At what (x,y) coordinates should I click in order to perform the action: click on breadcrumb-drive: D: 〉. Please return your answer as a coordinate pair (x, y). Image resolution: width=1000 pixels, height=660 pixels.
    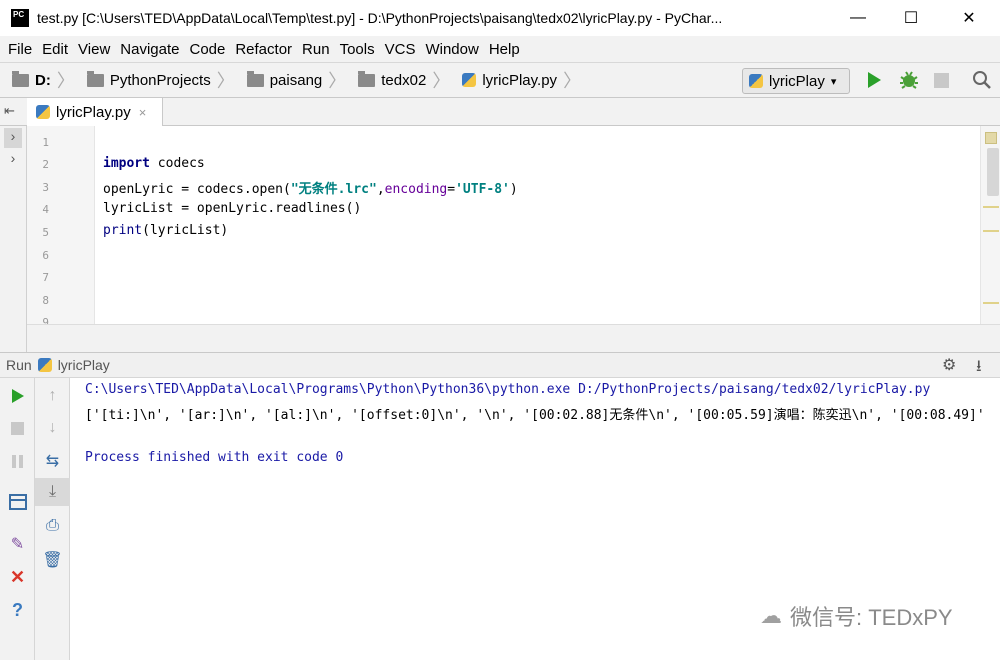
    Looking at the image, I should click on (43, 80).